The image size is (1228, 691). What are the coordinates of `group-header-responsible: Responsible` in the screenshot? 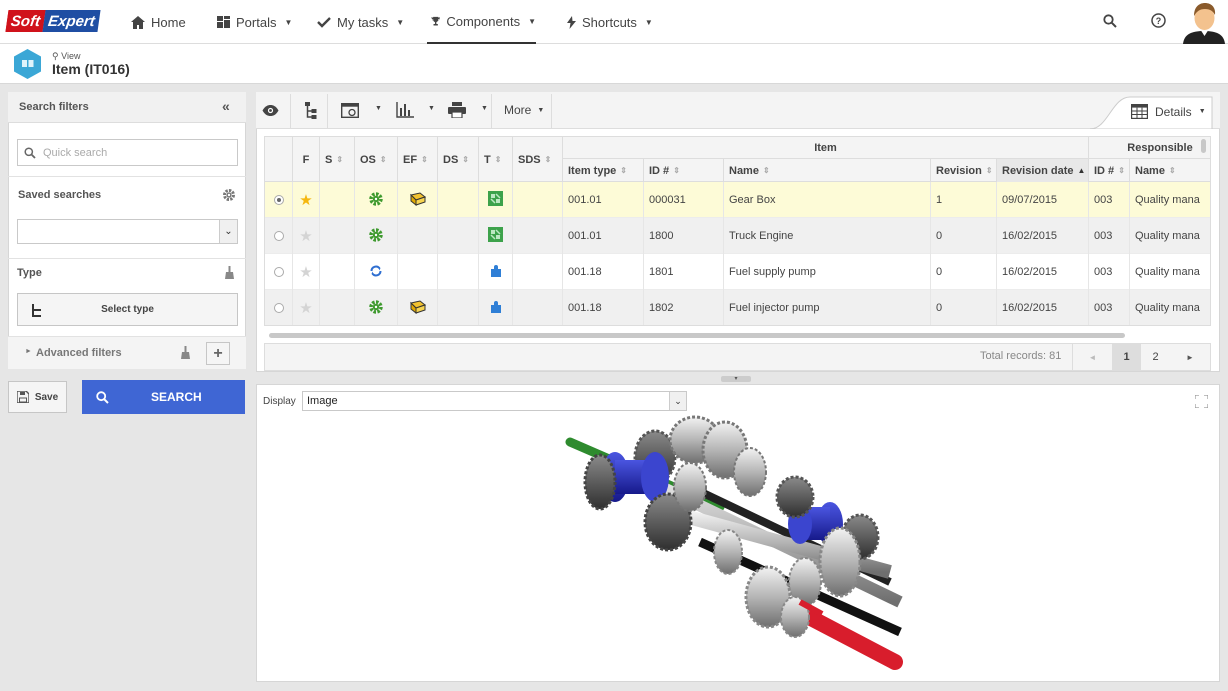 It's located at (1149, 148).